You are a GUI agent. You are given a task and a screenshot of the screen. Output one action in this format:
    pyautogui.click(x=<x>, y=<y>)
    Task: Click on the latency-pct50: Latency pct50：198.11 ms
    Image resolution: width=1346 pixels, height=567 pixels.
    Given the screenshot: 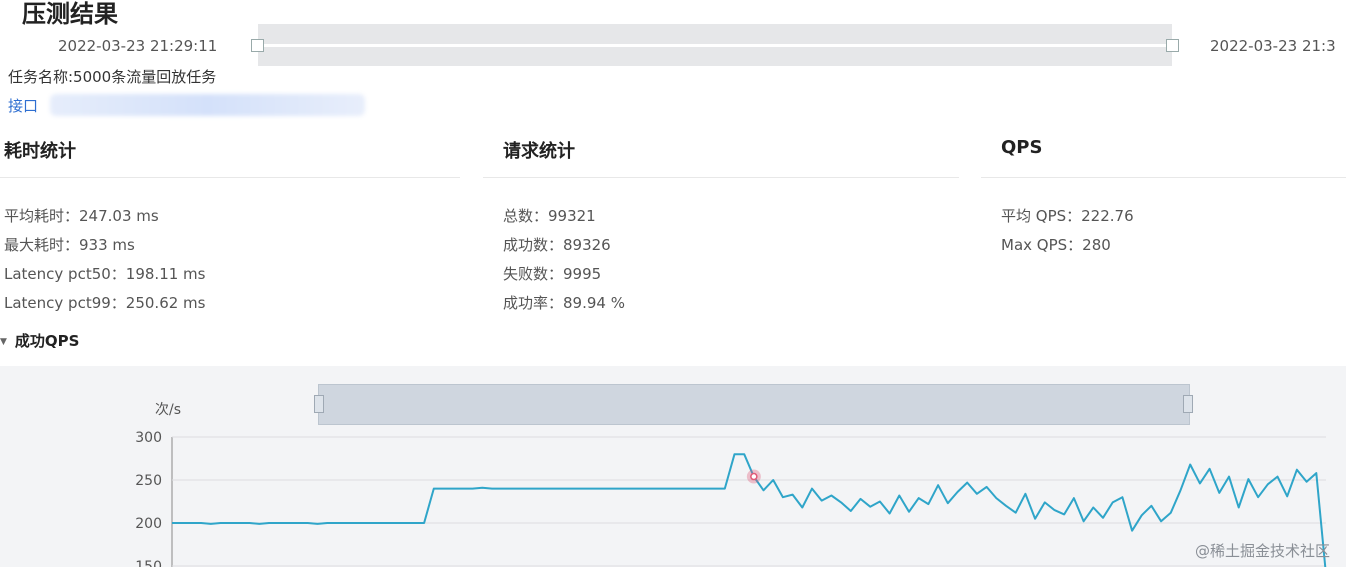 What is the action you would take?
    pyautogui.click(x=105, y=274)
    